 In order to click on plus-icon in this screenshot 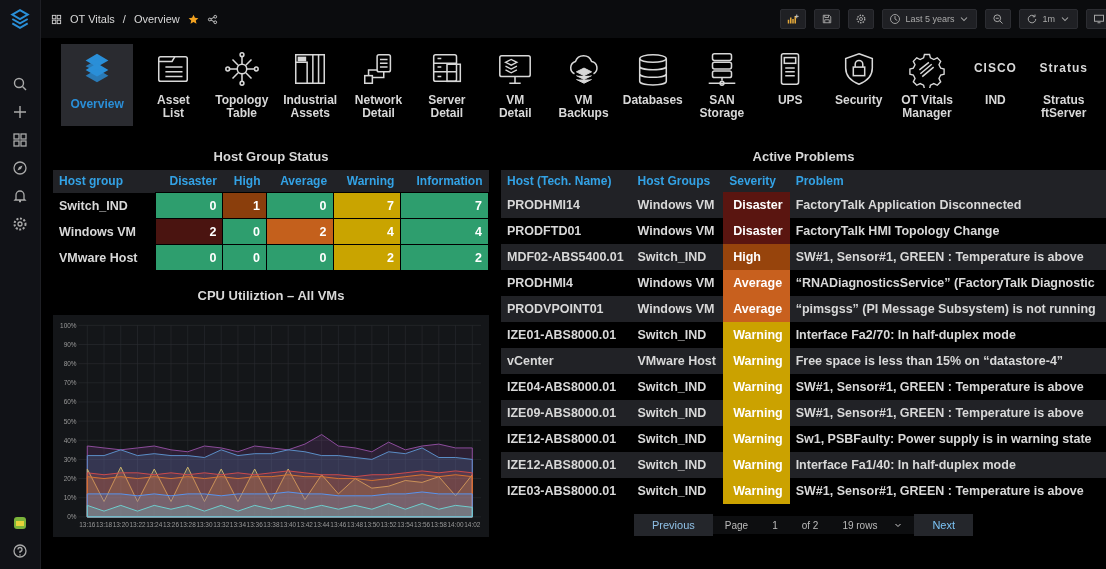, I will do `click(20, 112)`.